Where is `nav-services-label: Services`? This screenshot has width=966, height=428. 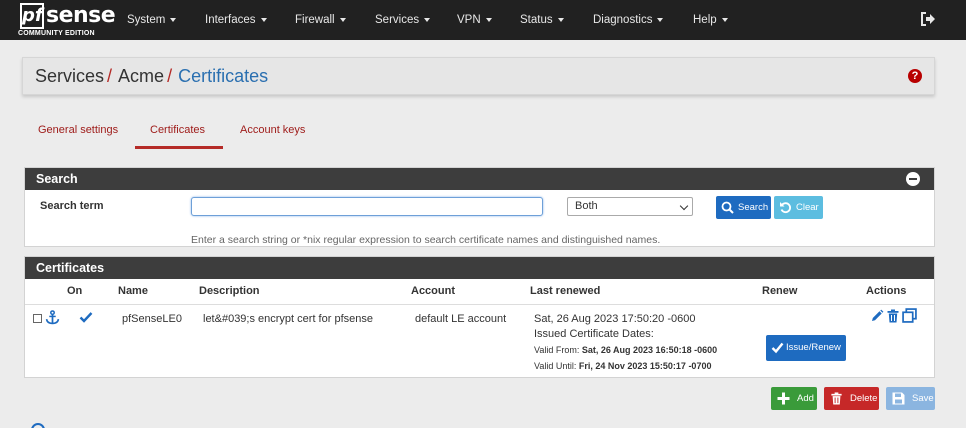
nav-services-label: Services is located at coordinates (397, 20).